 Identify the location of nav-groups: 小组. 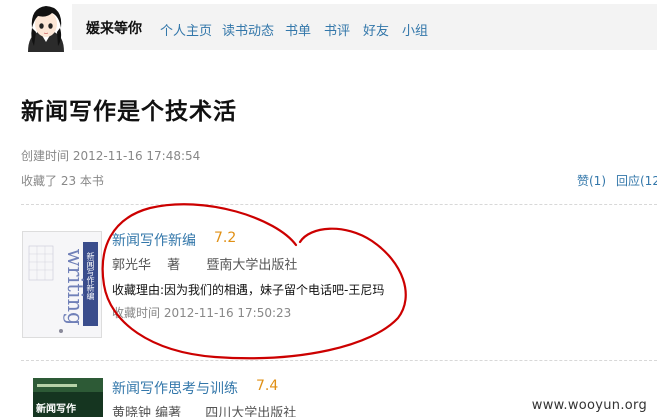
(415, 29).